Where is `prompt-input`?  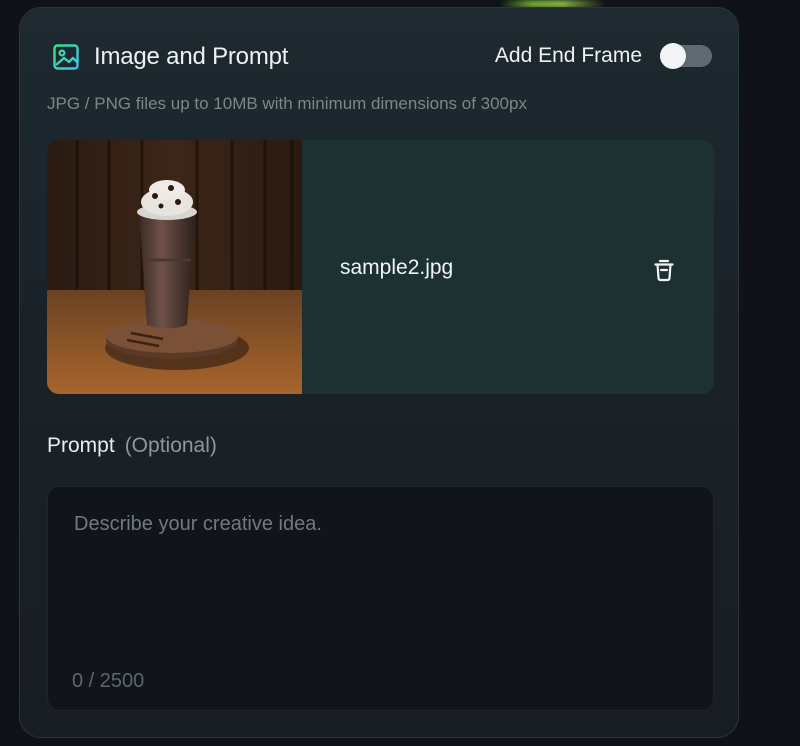
prompt-input is located at coordinates (379, 583).